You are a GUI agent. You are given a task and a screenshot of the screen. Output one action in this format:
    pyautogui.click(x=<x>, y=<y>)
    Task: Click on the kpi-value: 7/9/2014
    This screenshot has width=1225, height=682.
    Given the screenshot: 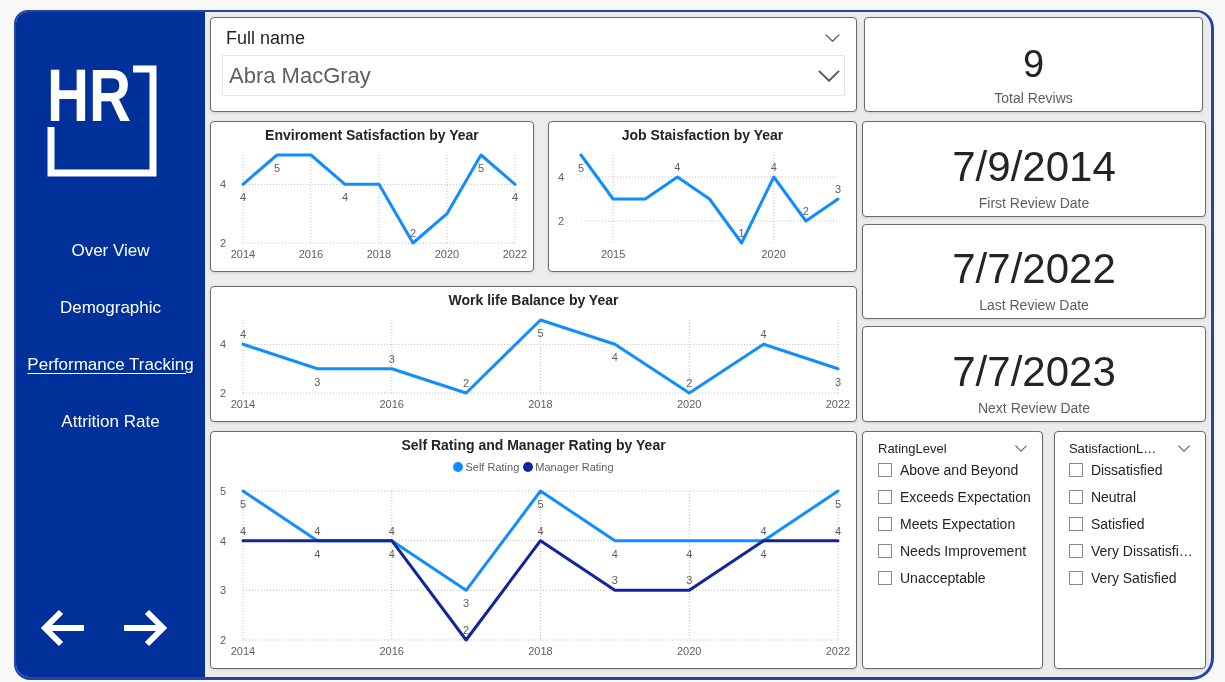 What is the action you would take?
    pyautogui.click(x=1034, y=166)
    